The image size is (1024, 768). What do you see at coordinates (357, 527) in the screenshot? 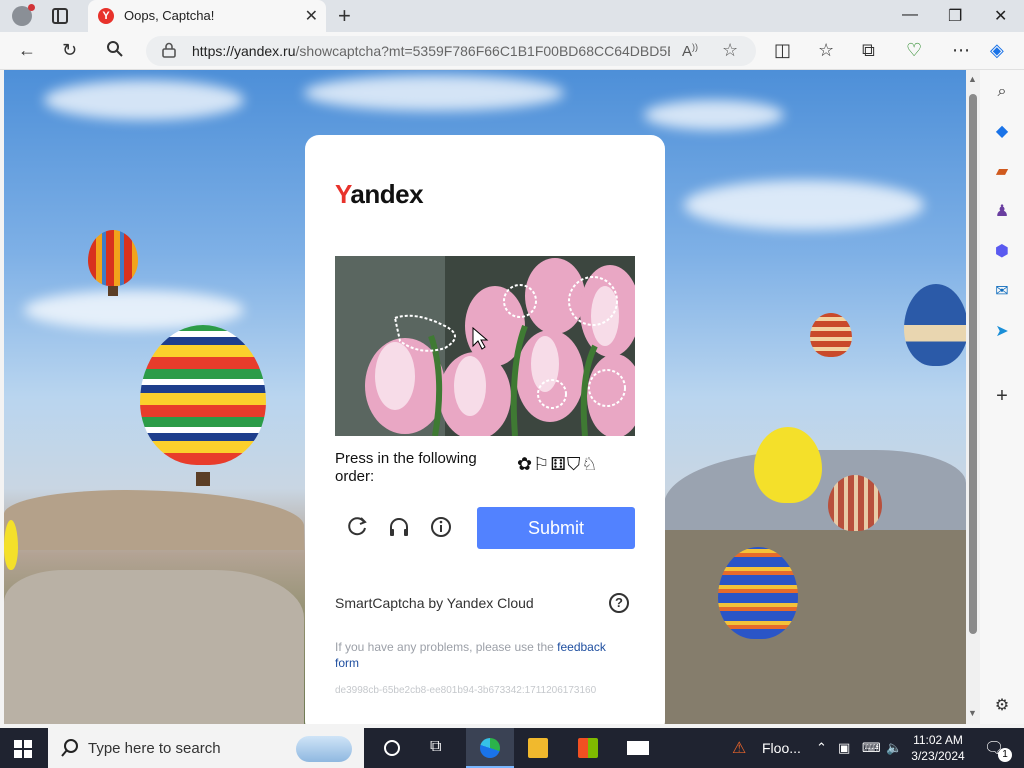
I see `reload-icon` at bounding box center [357, 527].